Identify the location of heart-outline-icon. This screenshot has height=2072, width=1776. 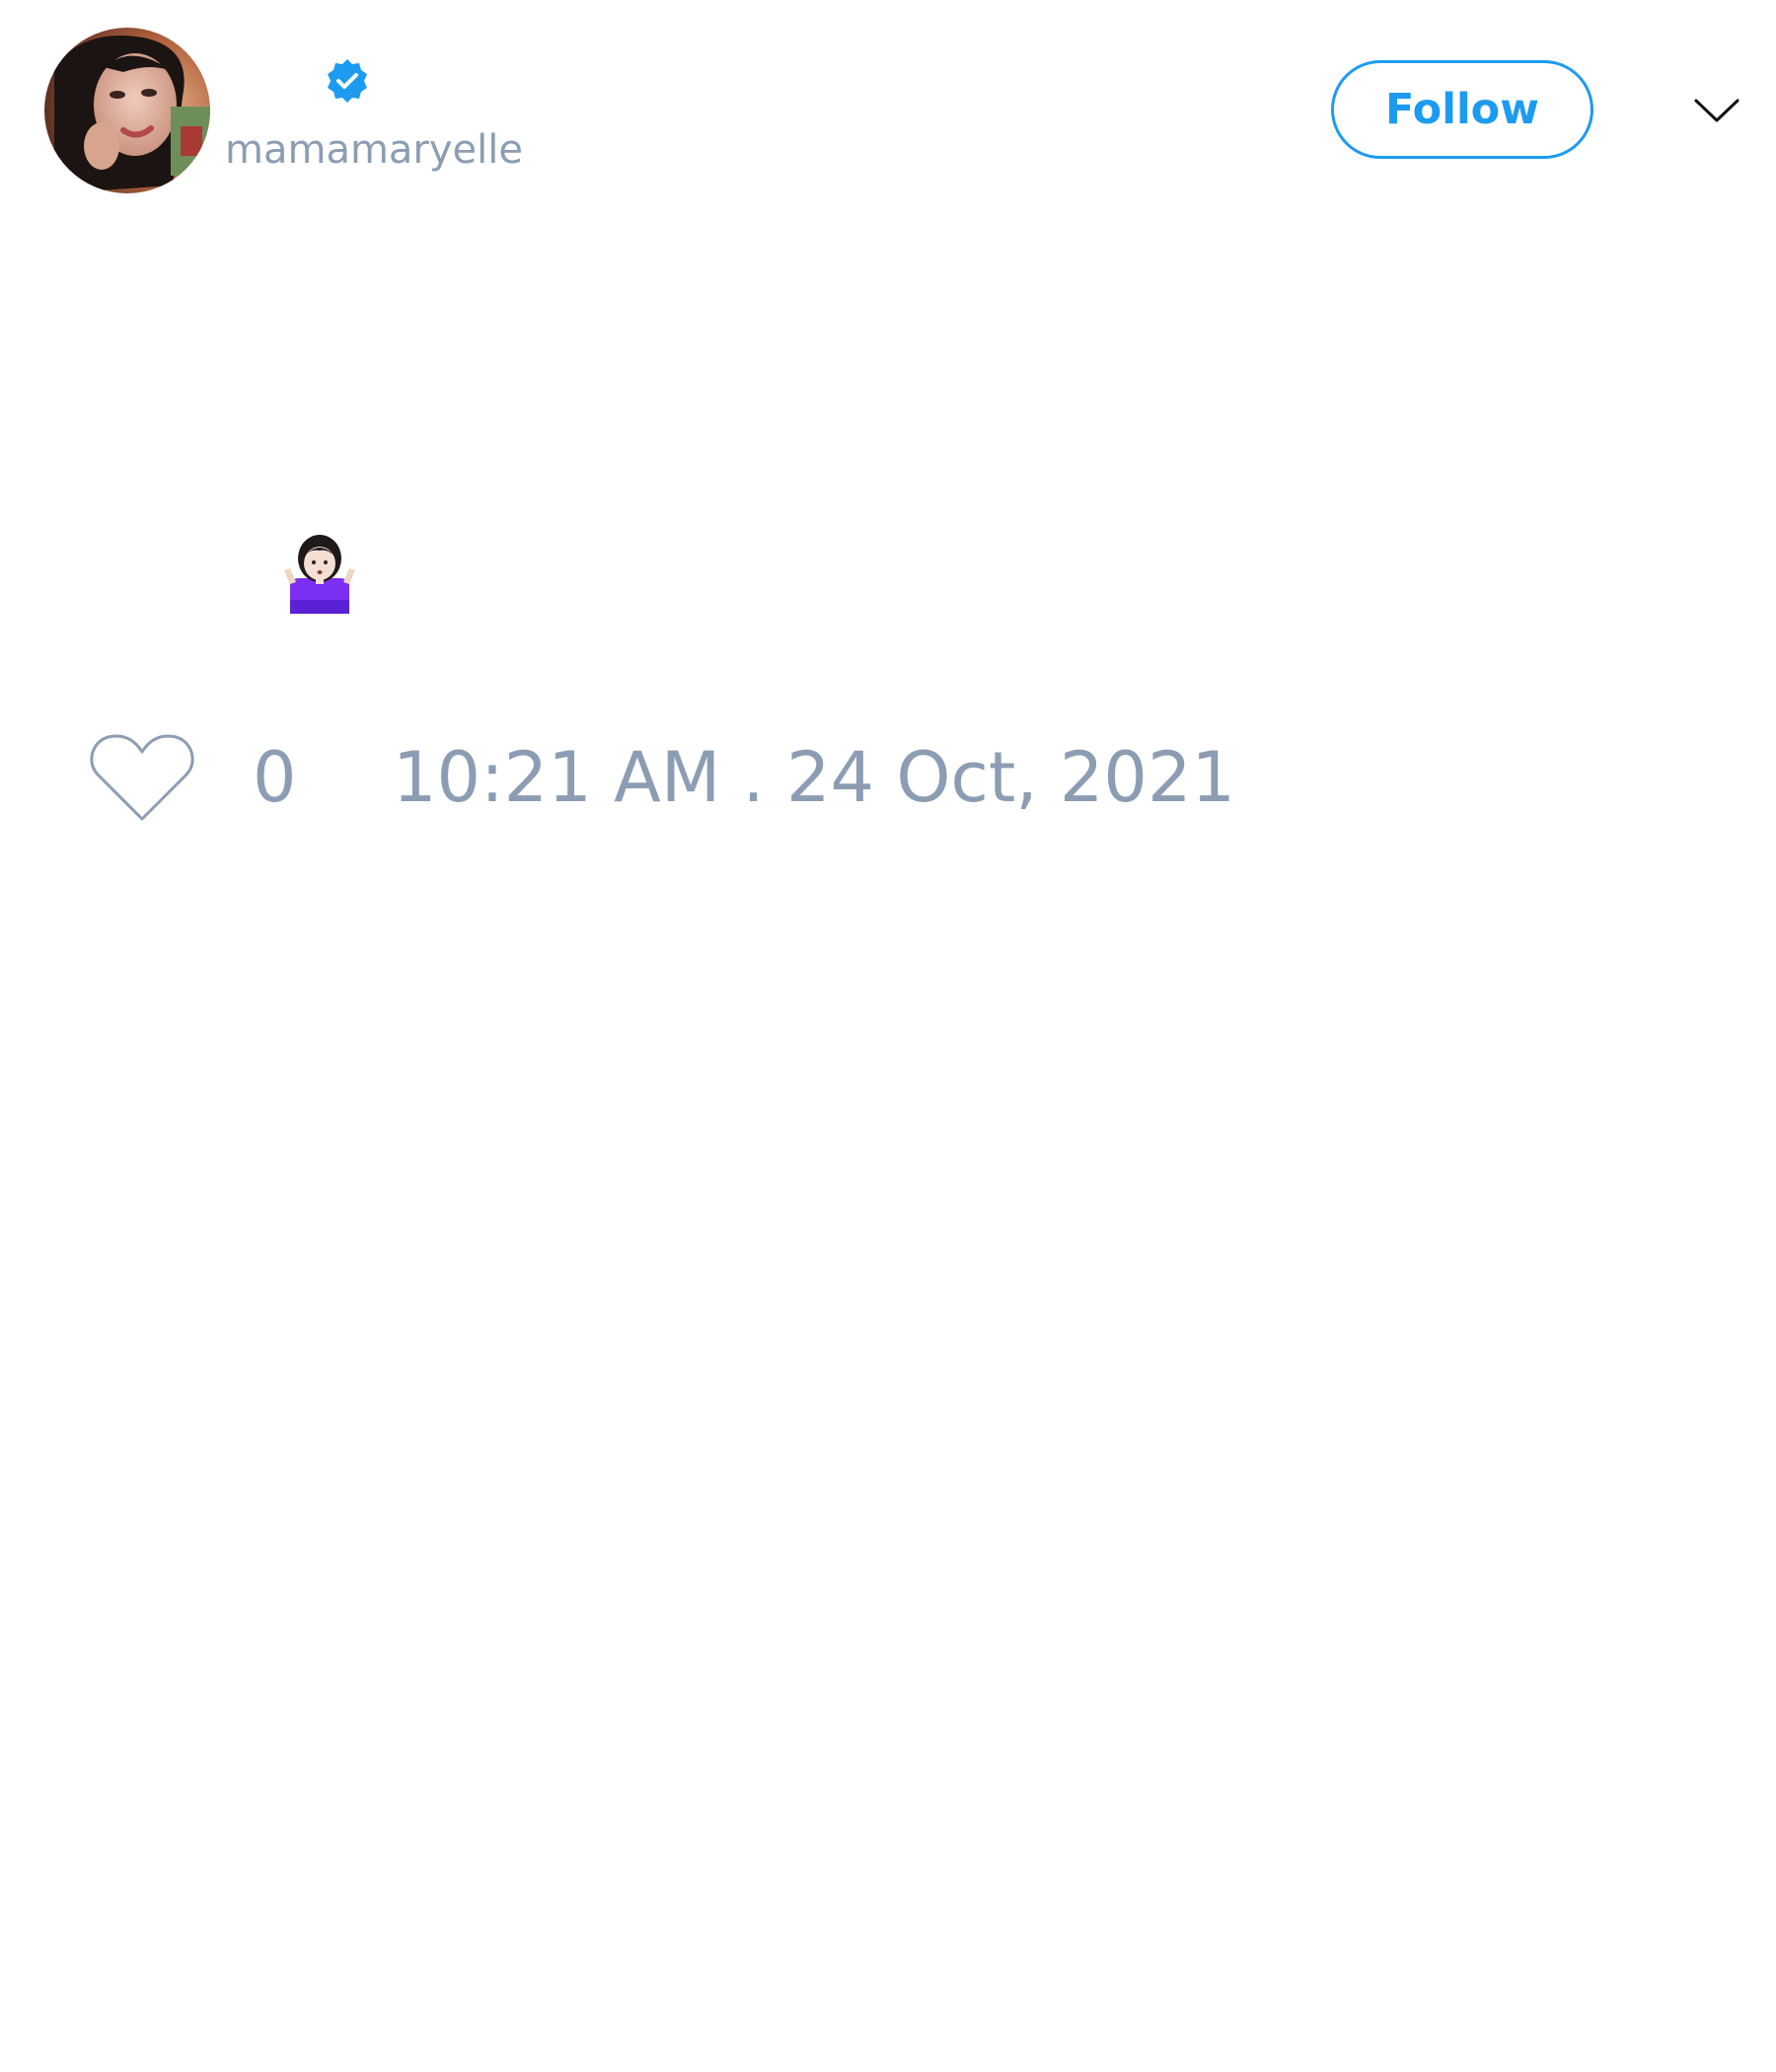
(142, 779).